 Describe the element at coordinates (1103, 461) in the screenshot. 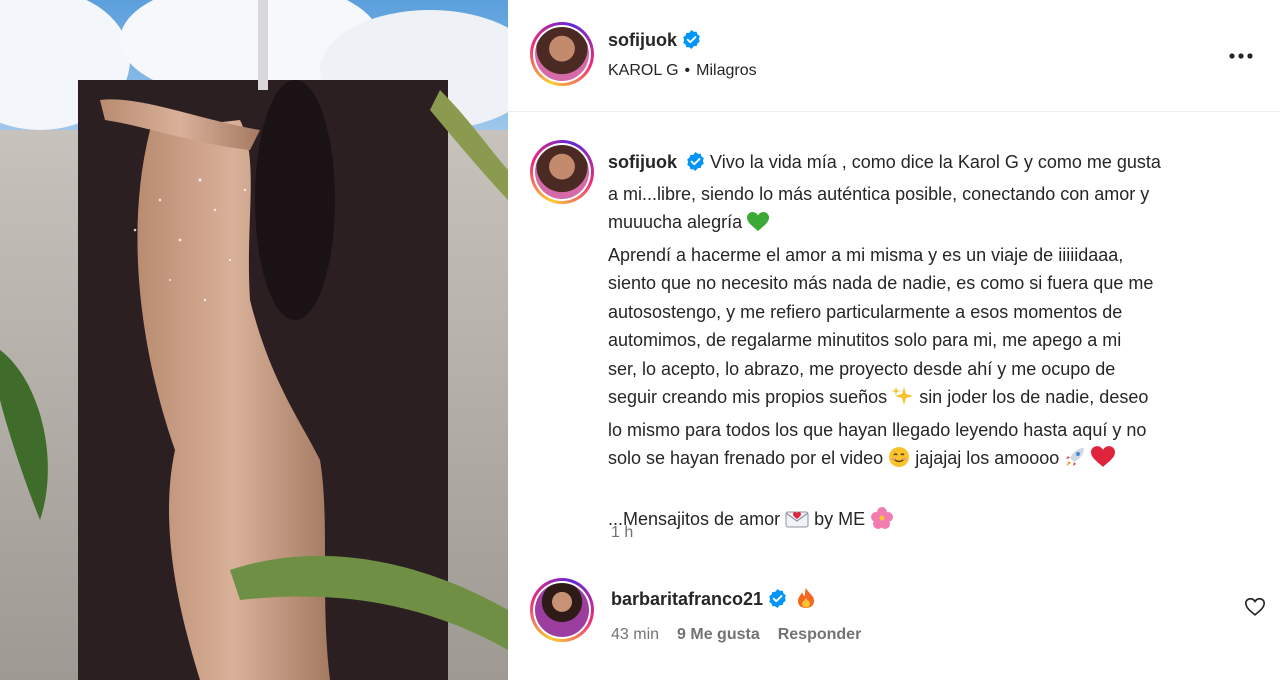

I see `red-heart-emoji` at that location.